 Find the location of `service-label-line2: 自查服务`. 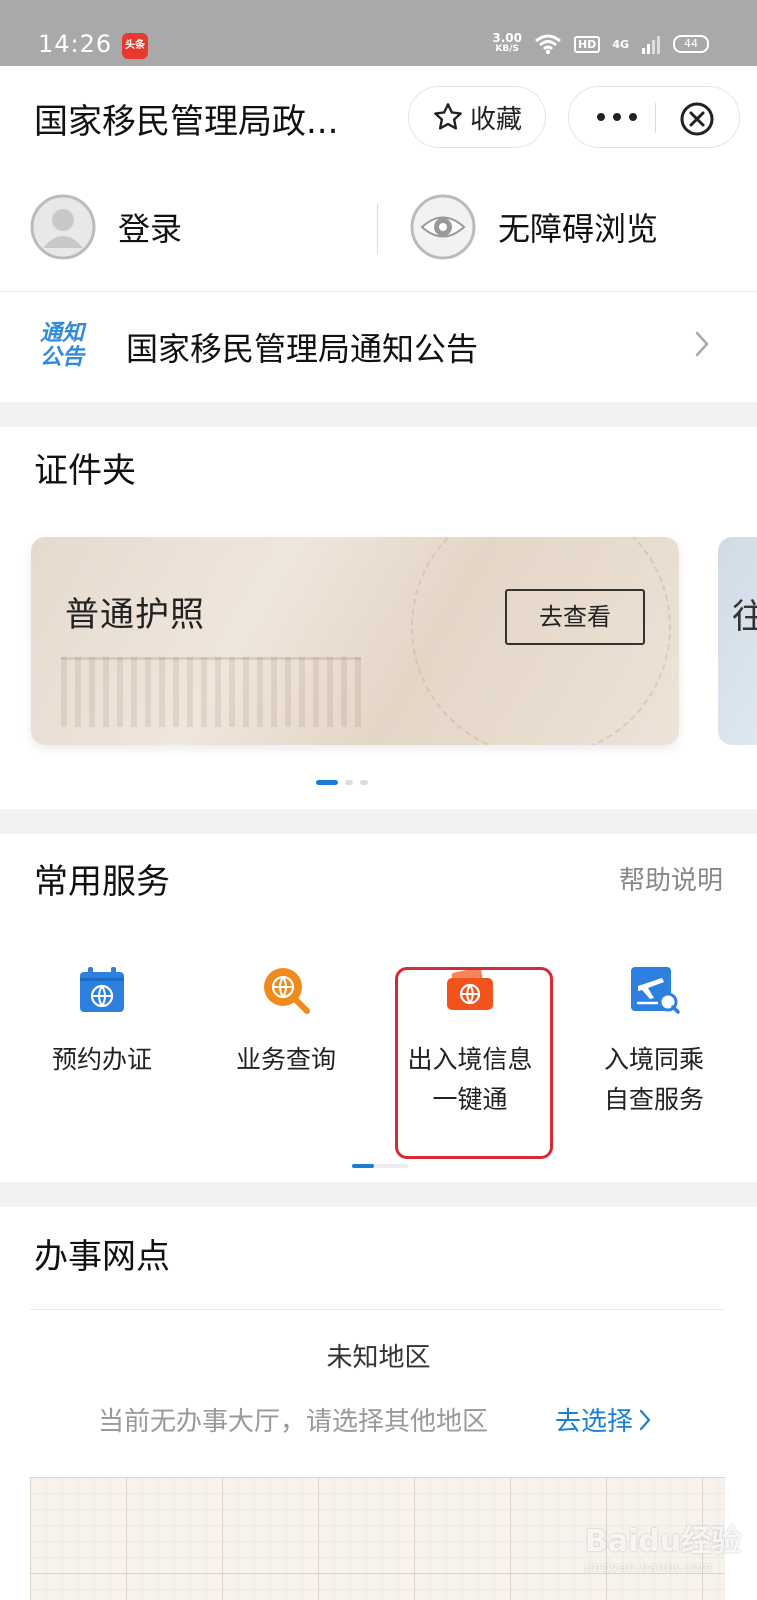

service-label-line2: 自查服务 is located at coordinates (653, 1099).